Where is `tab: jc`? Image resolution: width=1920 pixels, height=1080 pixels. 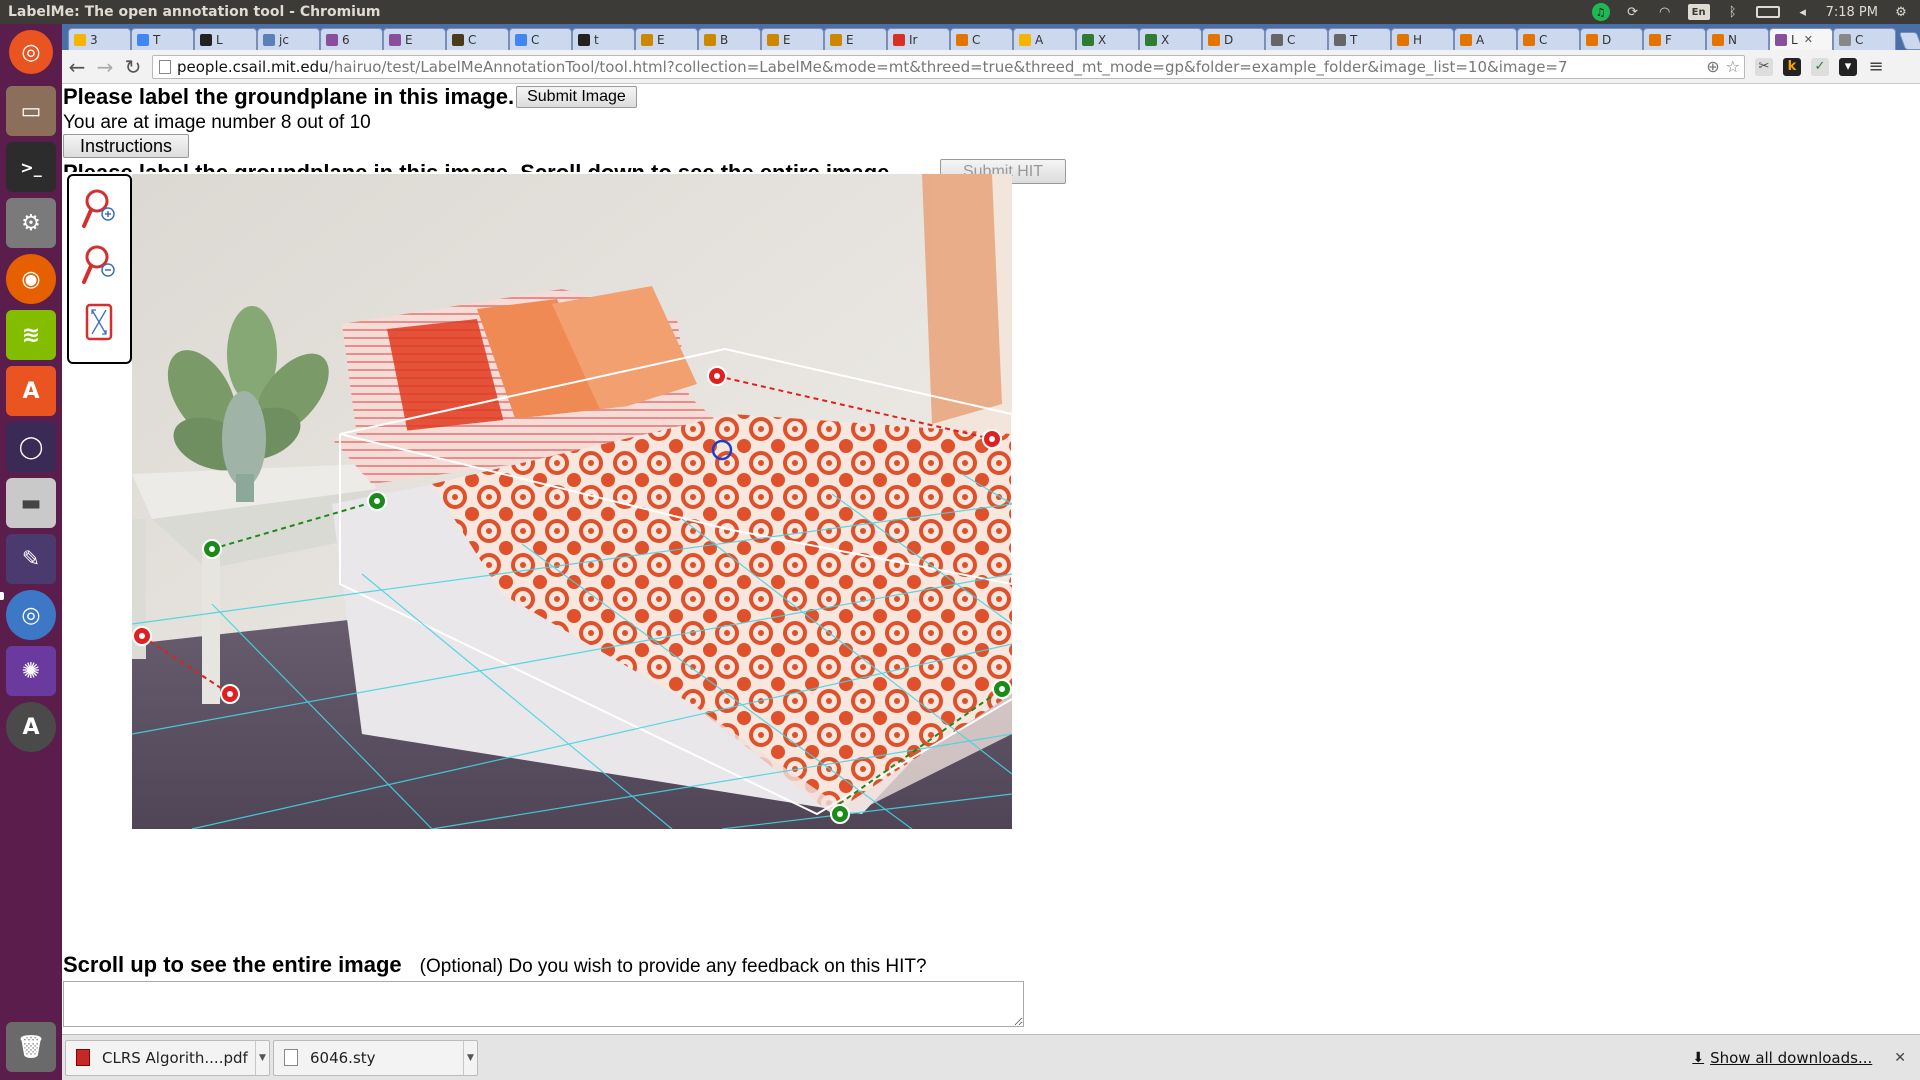 tab: jc is located at coordinates (288, 39).